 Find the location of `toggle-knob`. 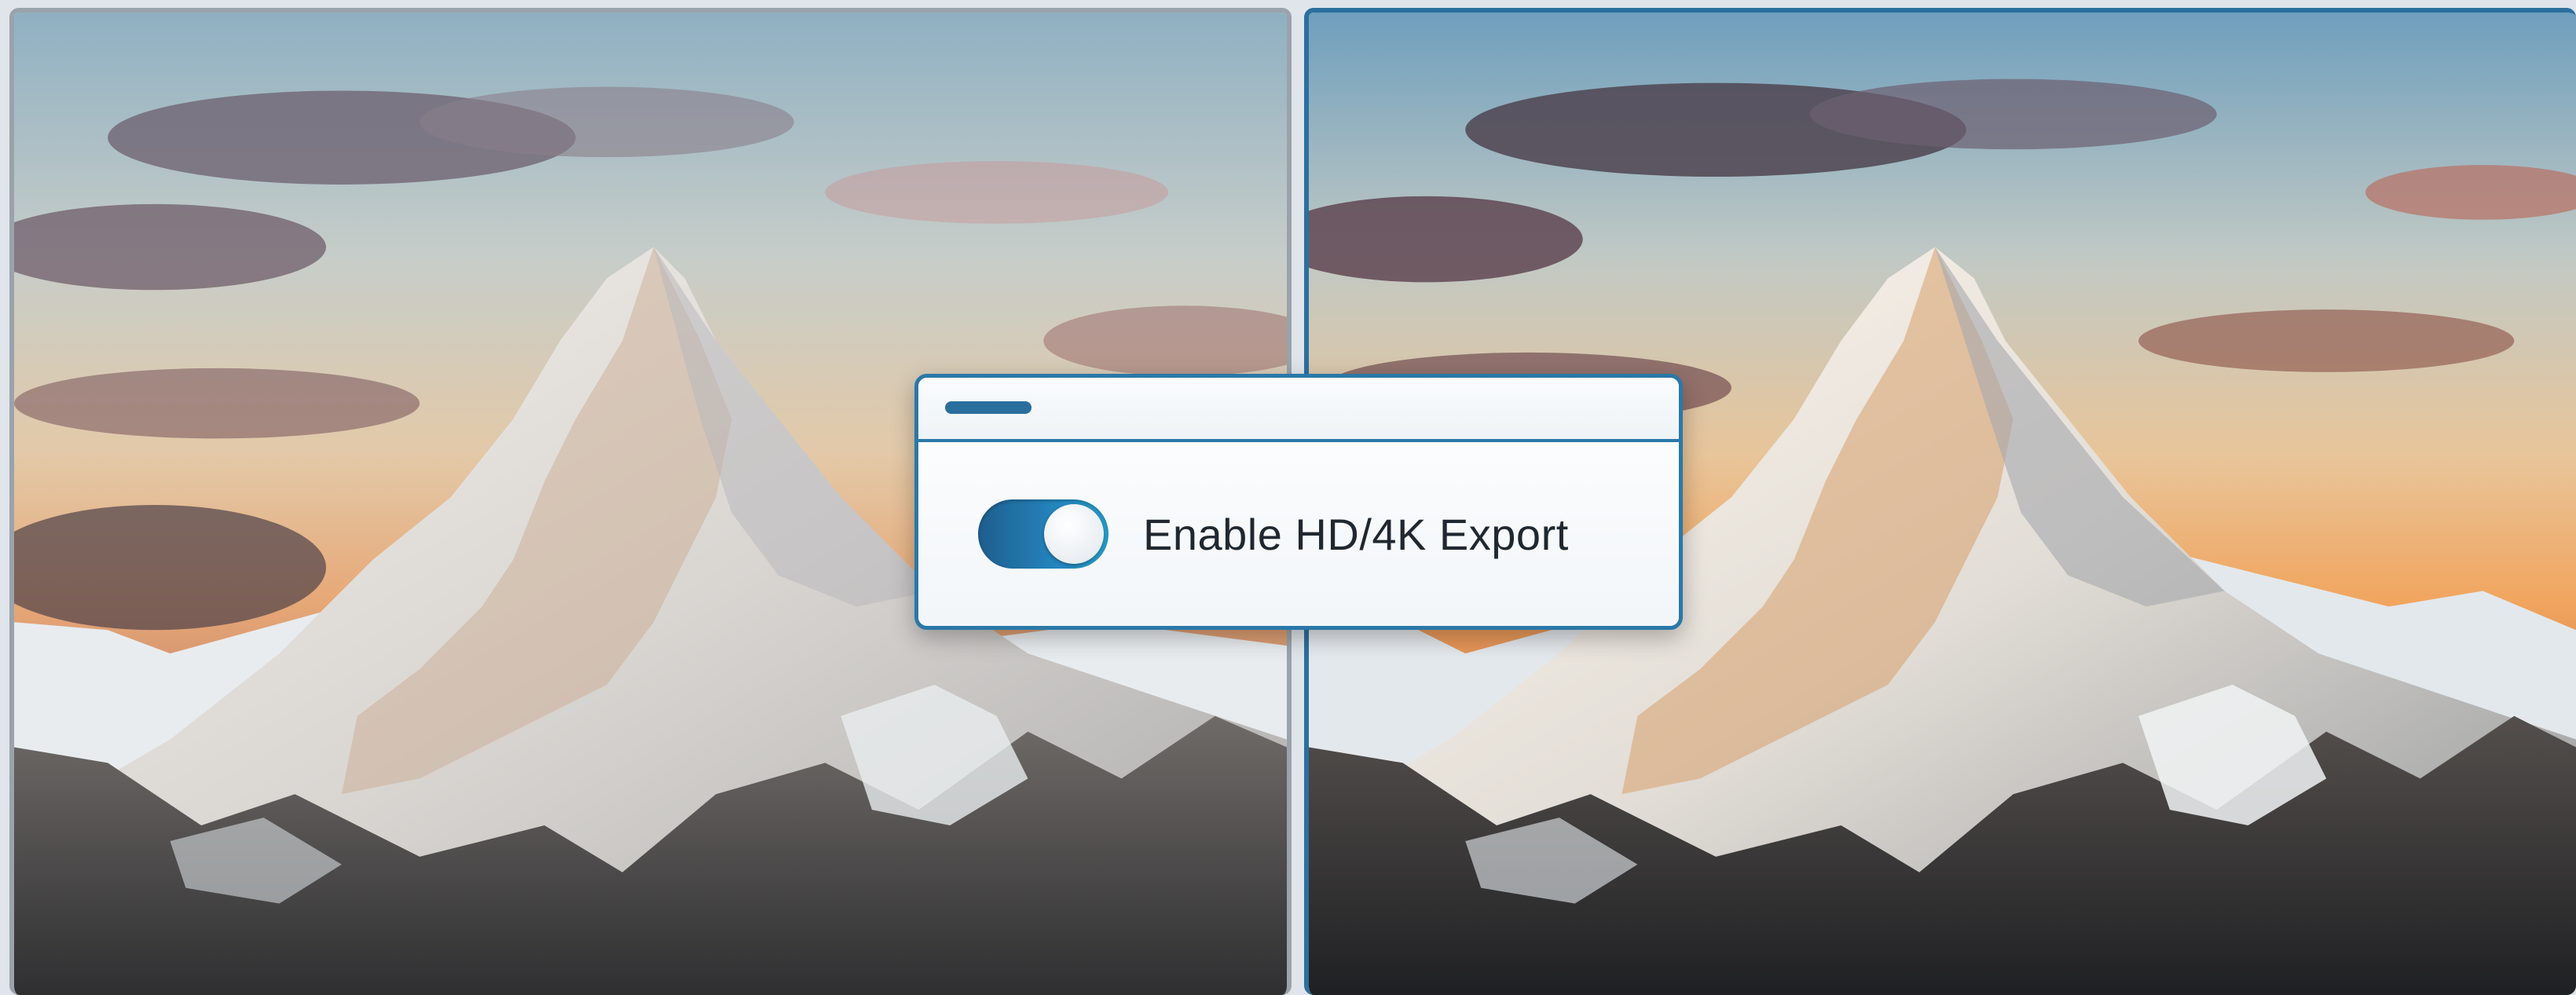

toggle-knob is located at coordinates (1074, 534).